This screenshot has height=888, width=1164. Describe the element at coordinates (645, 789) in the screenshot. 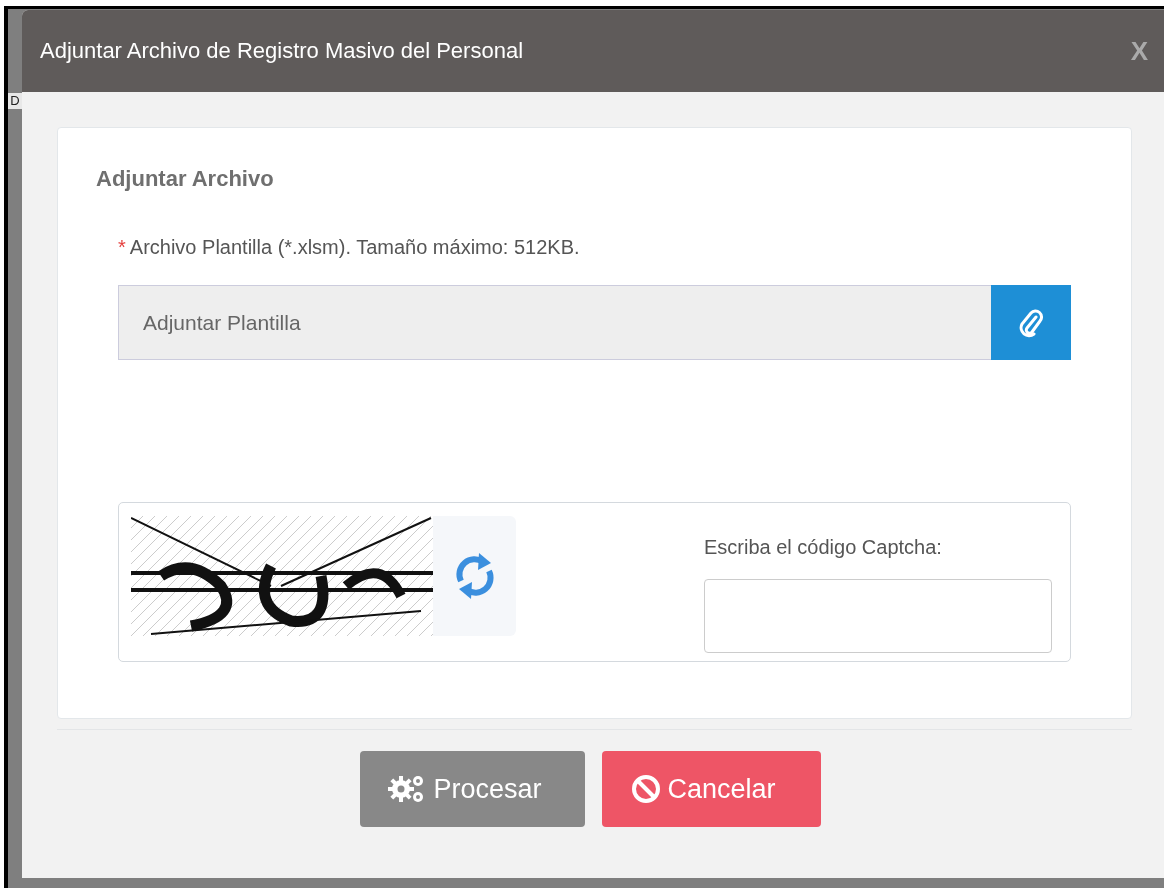

I see `ban-icon` at that location.